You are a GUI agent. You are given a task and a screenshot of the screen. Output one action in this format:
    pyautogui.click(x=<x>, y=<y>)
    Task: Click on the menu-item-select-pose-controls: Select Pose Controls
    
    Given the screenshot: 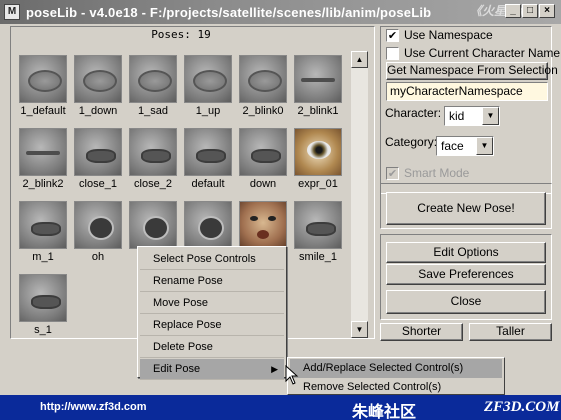 What is the action you would take?
    pyautogui.click(x=212, y=259)
    